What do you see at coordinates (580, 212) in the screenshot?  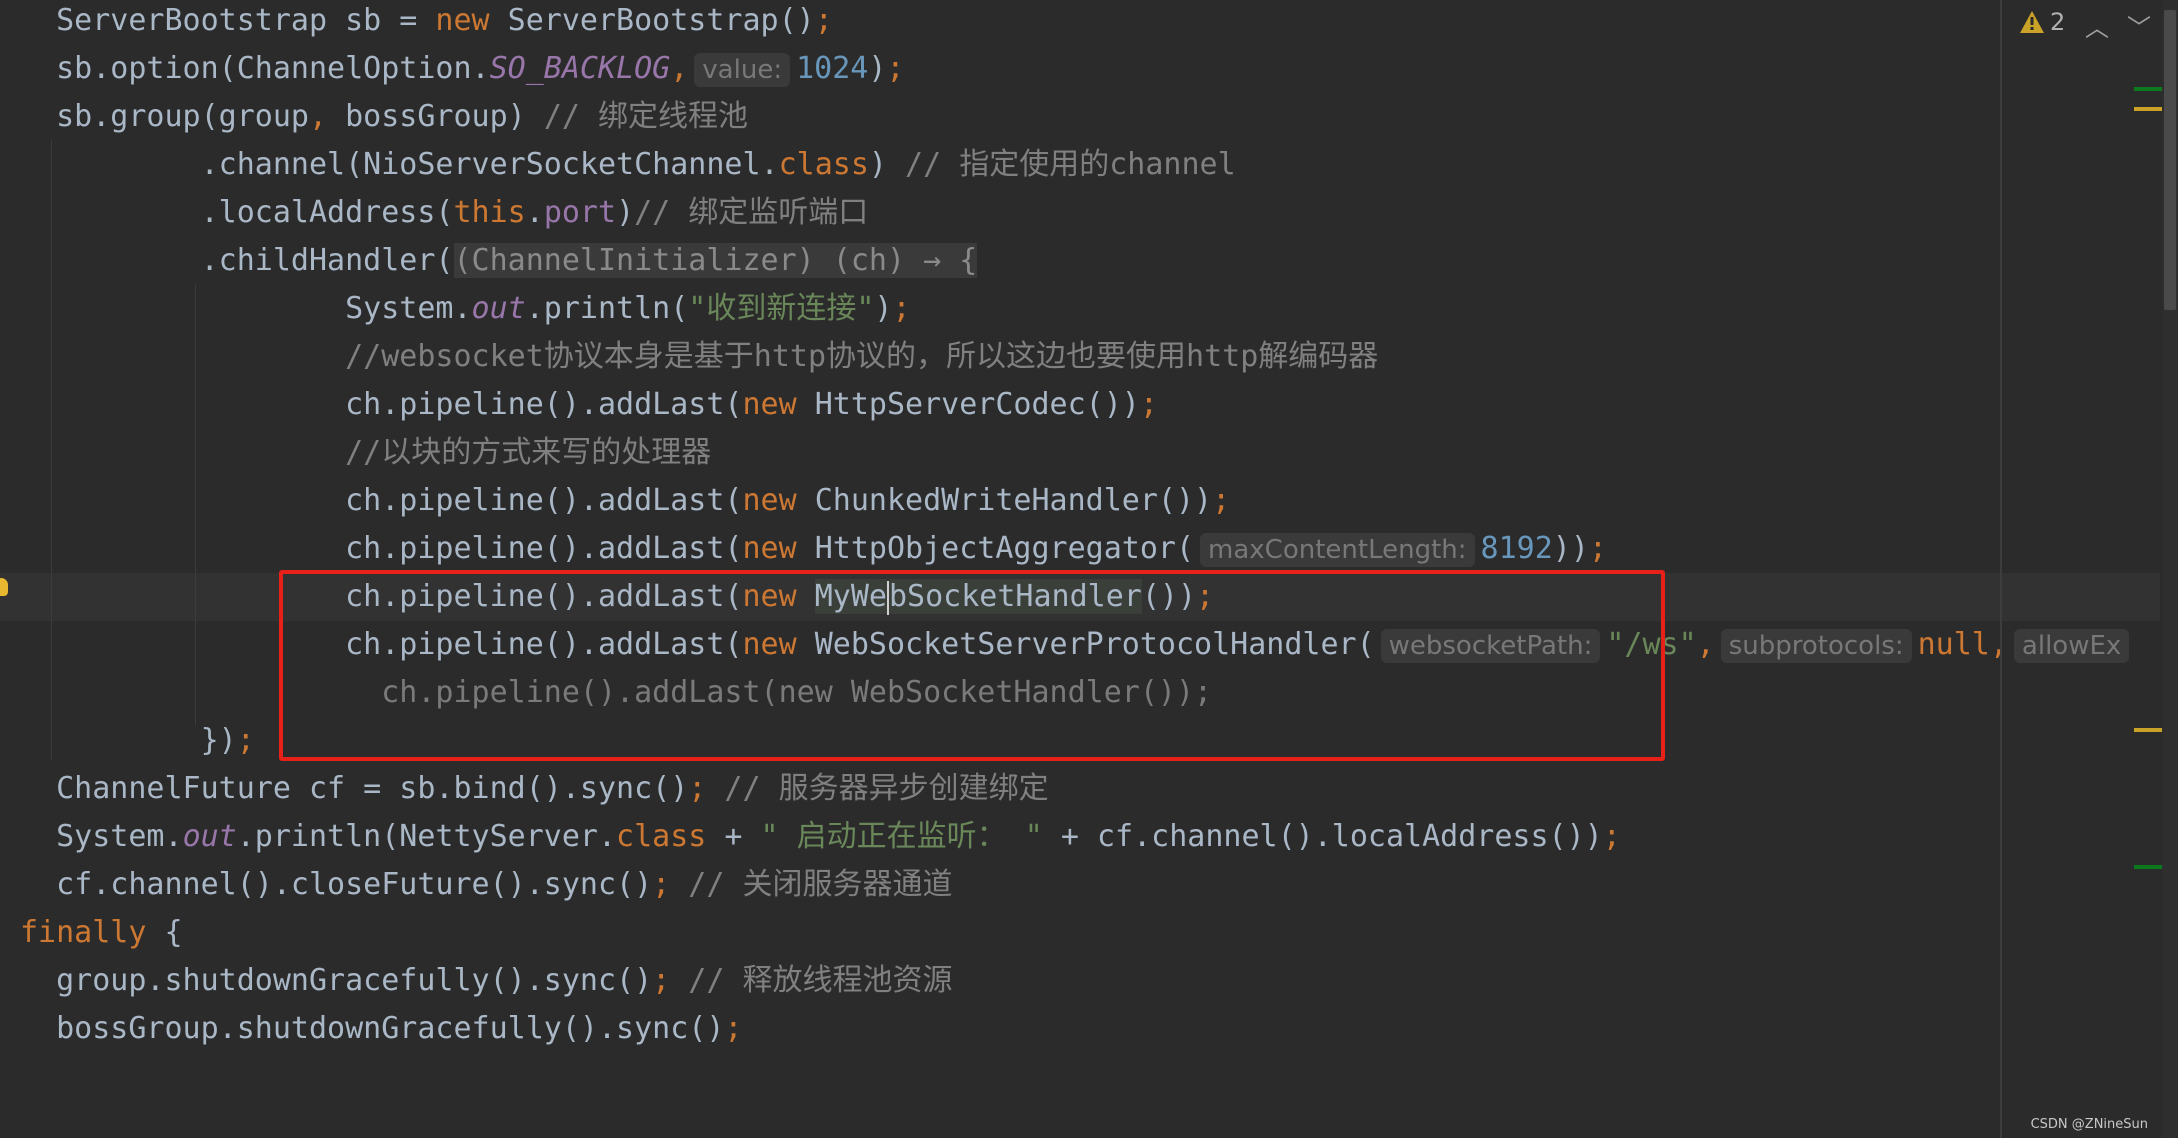 I see `code-token: port` at bounding box center [580, 212].